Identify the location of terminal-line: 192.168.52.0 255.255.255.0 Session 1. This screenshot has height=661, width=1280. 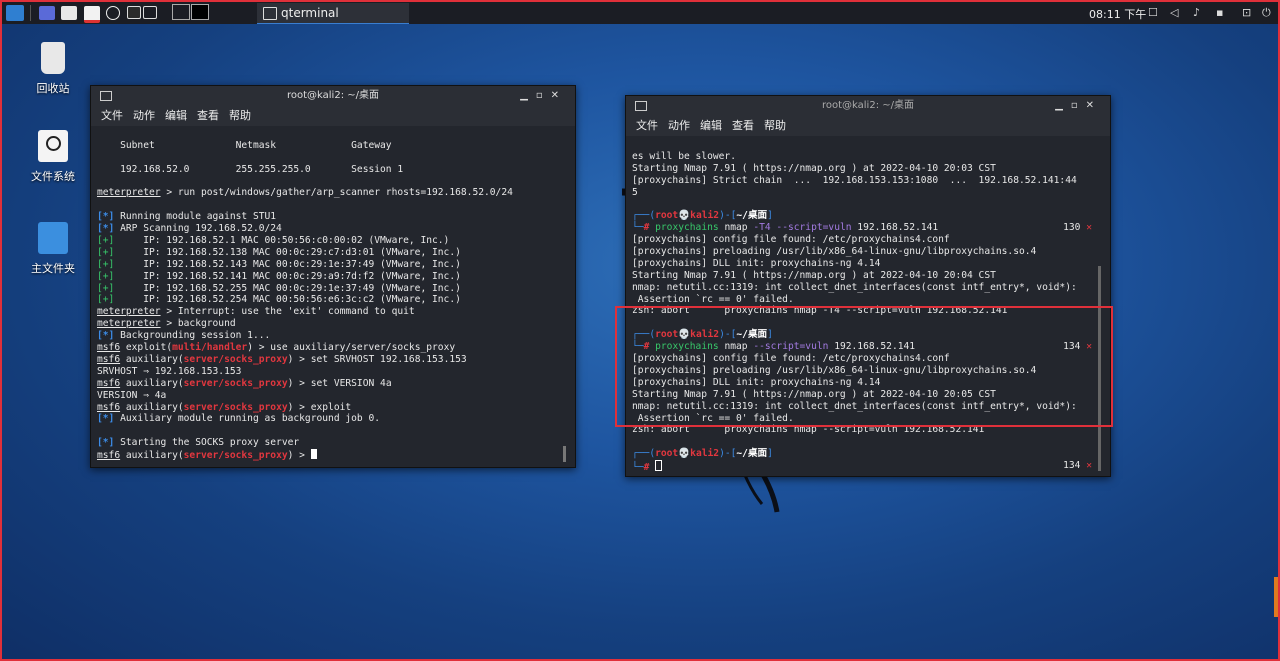
(250, 169).